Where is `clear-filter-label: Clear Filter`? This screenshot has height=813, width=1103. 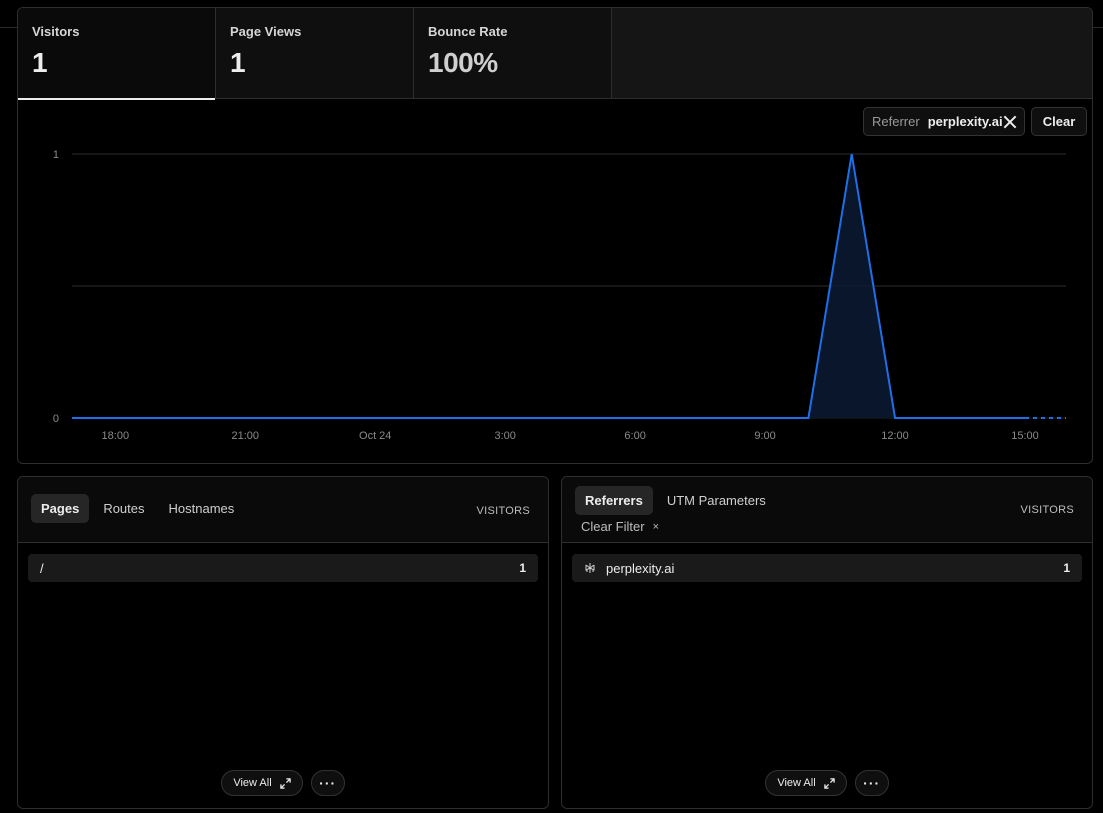
clear-filter-label: Clear Filter is located at coordinates (613, 526).